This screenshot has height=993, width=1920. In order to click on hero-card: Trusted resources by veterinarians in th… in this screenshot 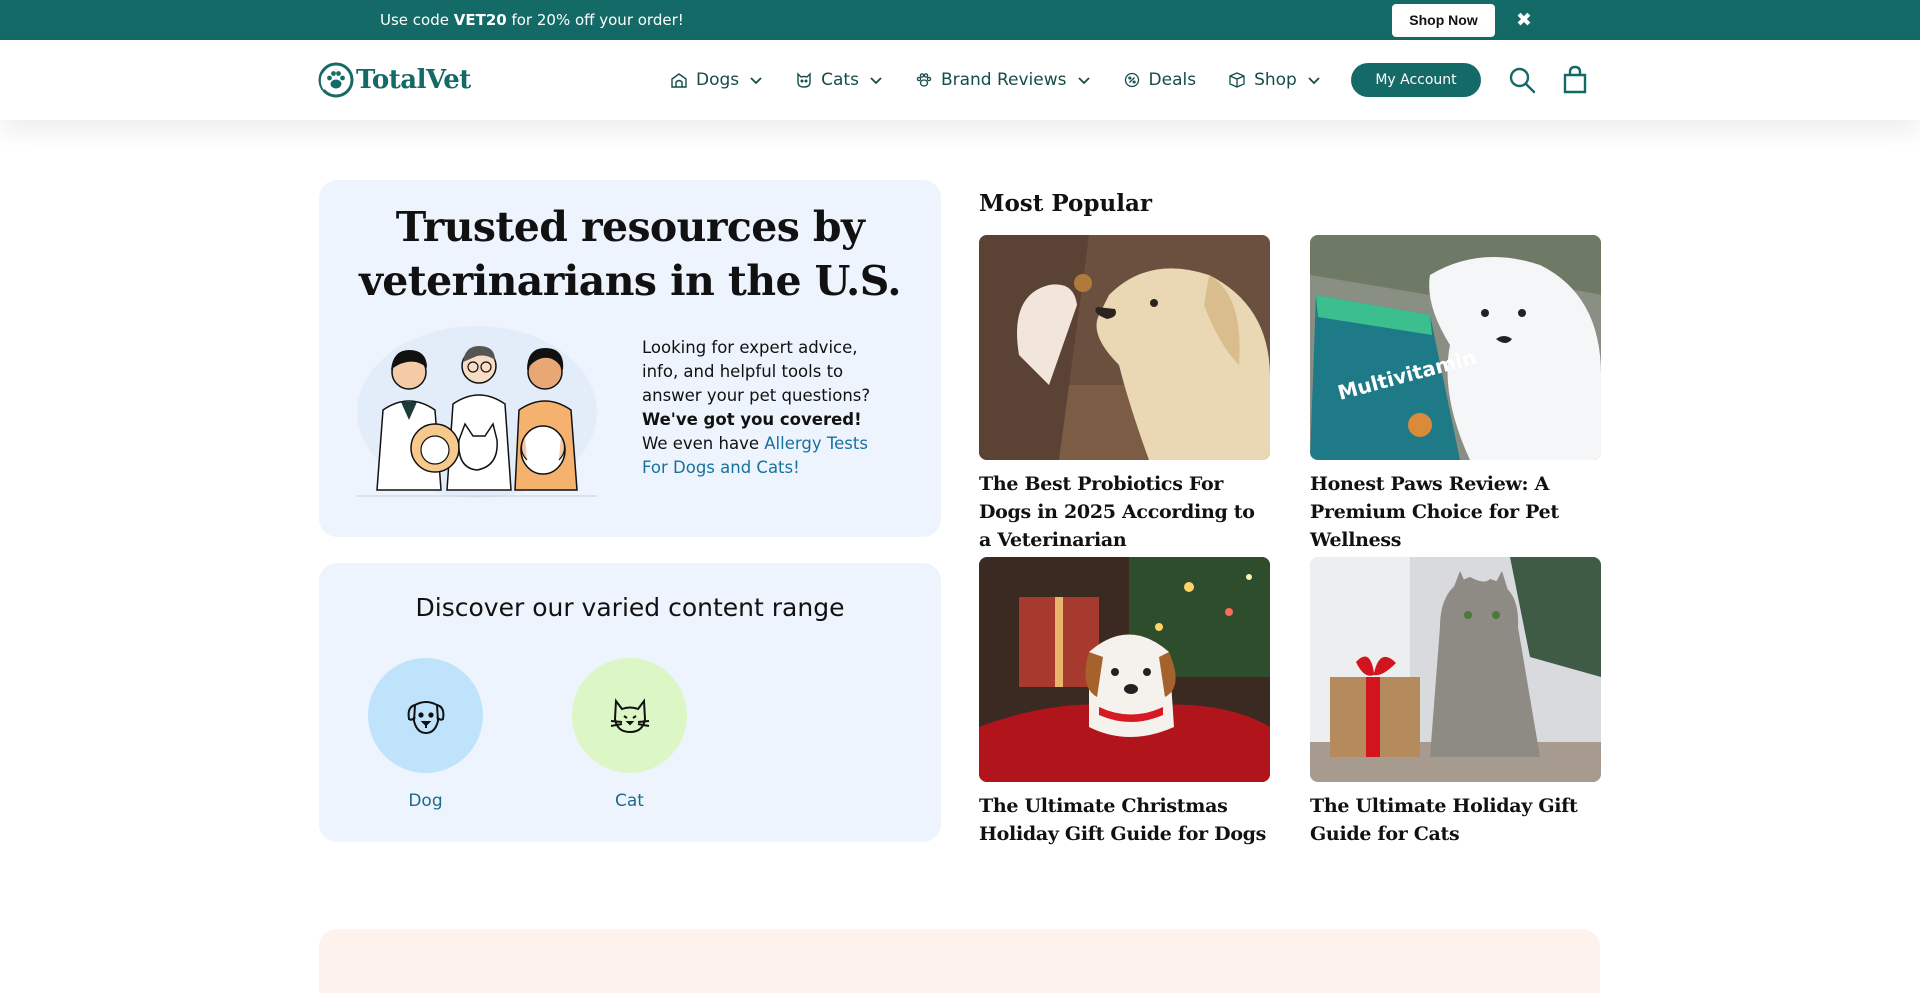, I will do `click(630, 358)`.